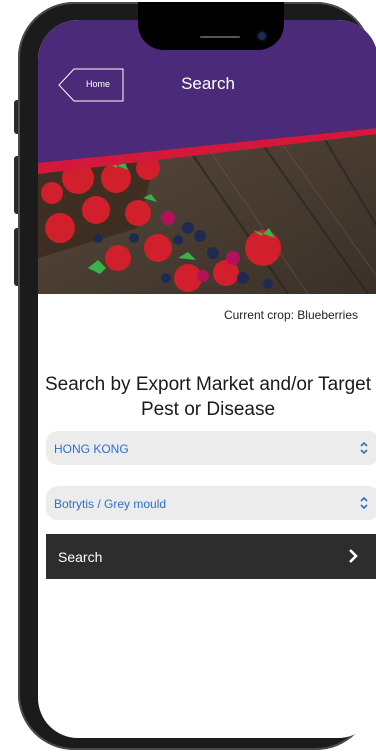  I want to click on page-title: Search, so click(208, 83).